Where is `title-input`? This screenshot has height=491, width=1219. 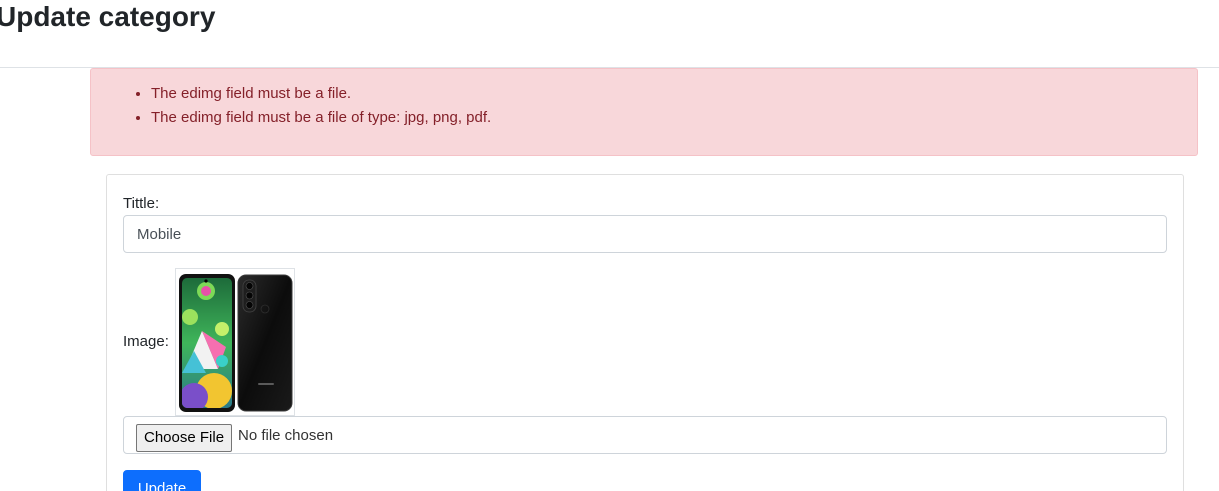
title-input is located at coordinates (645, 234).